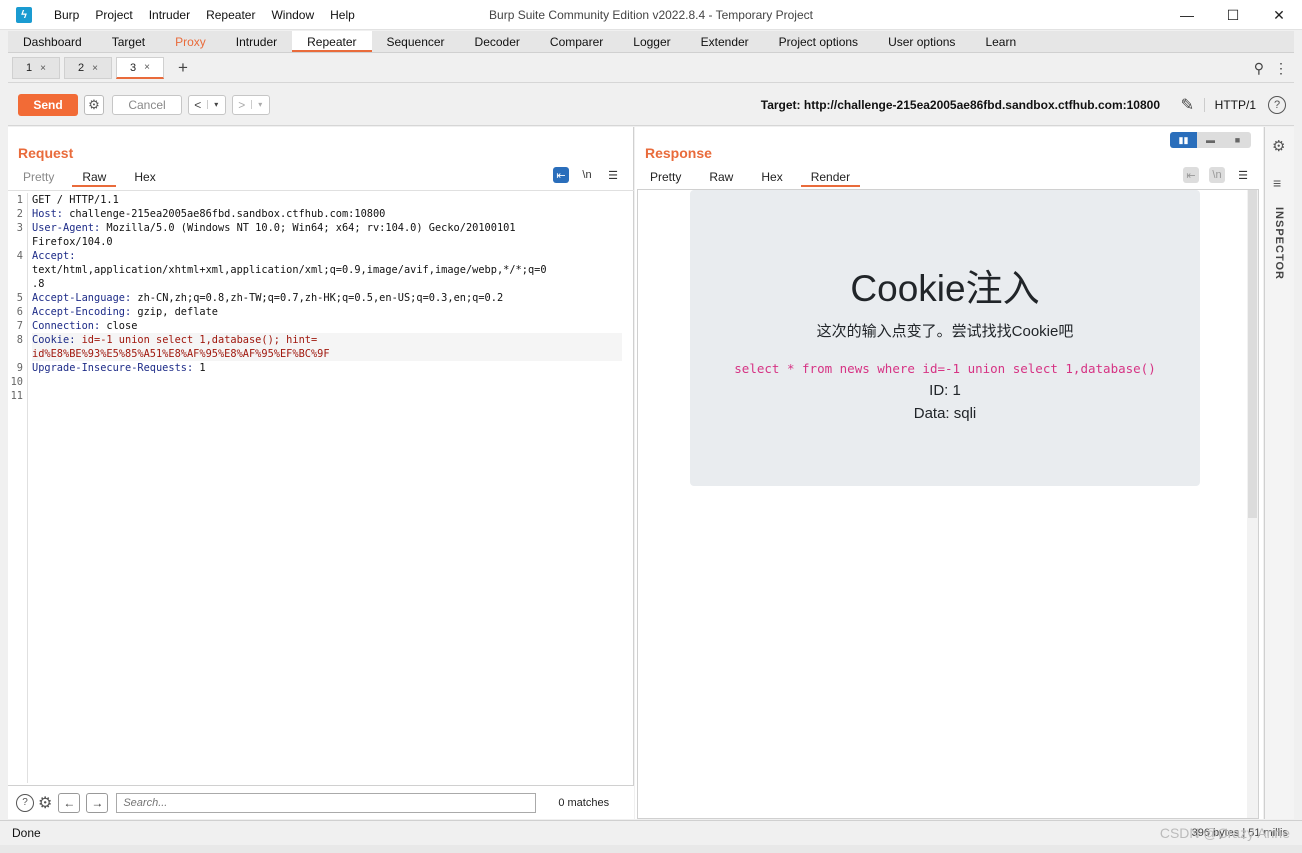  I want to click on header-value: gzip, deflate, so click(174, 312).